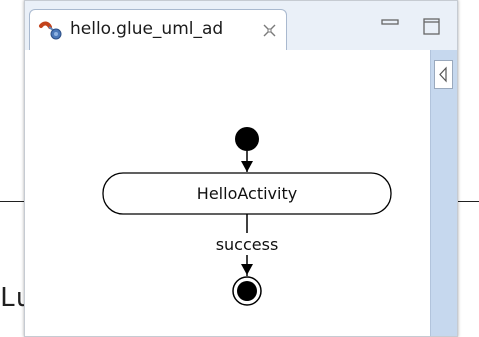  What do you see at coordinates (50, 30) in the screenshot?
I see `activity-diagram-file-icon` at bounding box center [50, 30].